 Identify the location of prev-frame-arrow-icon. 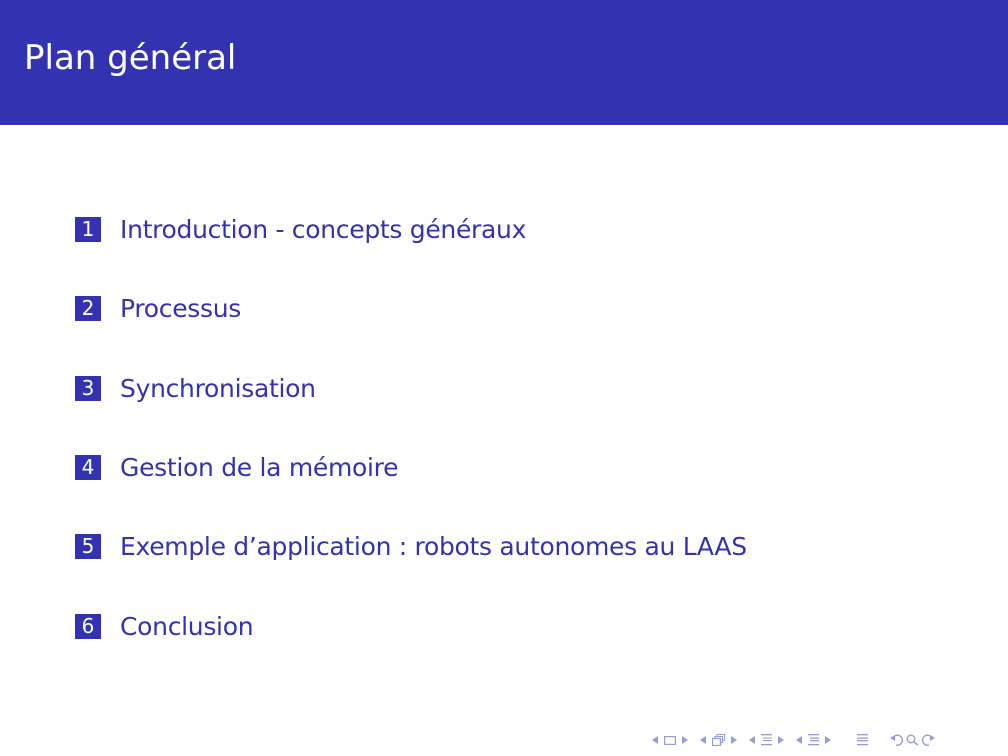
(703, 740).